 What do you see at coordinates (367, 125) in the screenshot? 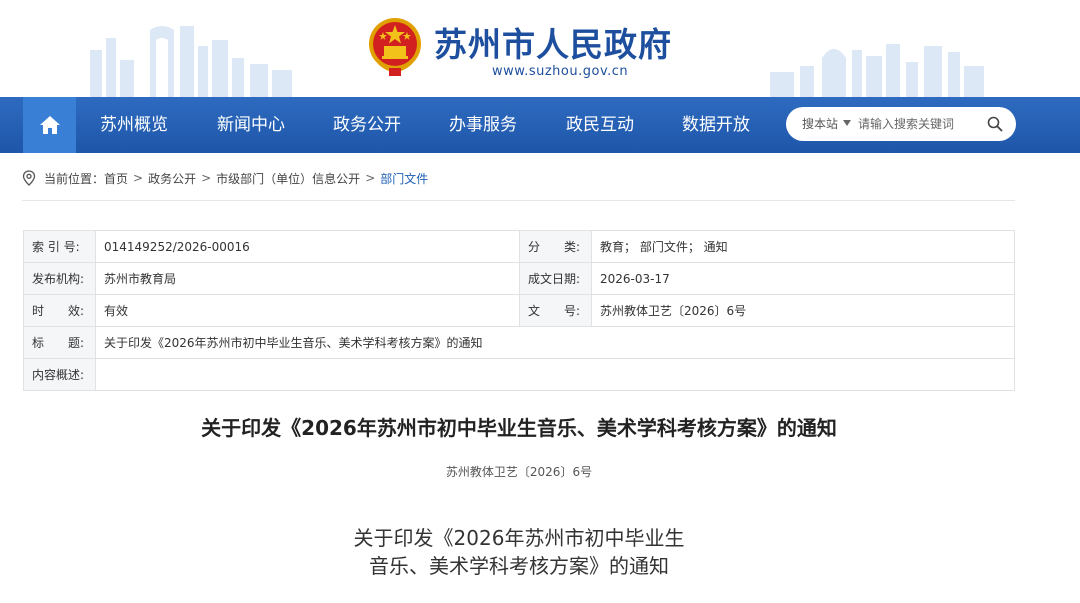
I see `nav-item-gov-affairs: 政务公开` at bounding box center [367, 125].